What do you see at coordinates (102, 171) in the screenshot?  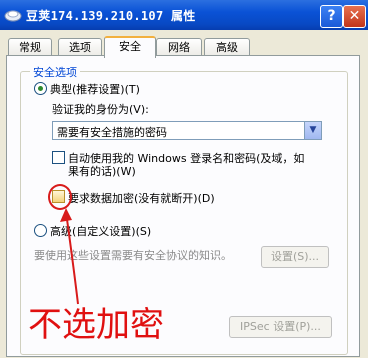 I see `auto-login-label-line2: 果有的话)(W)` at bounding box center [102, 171].